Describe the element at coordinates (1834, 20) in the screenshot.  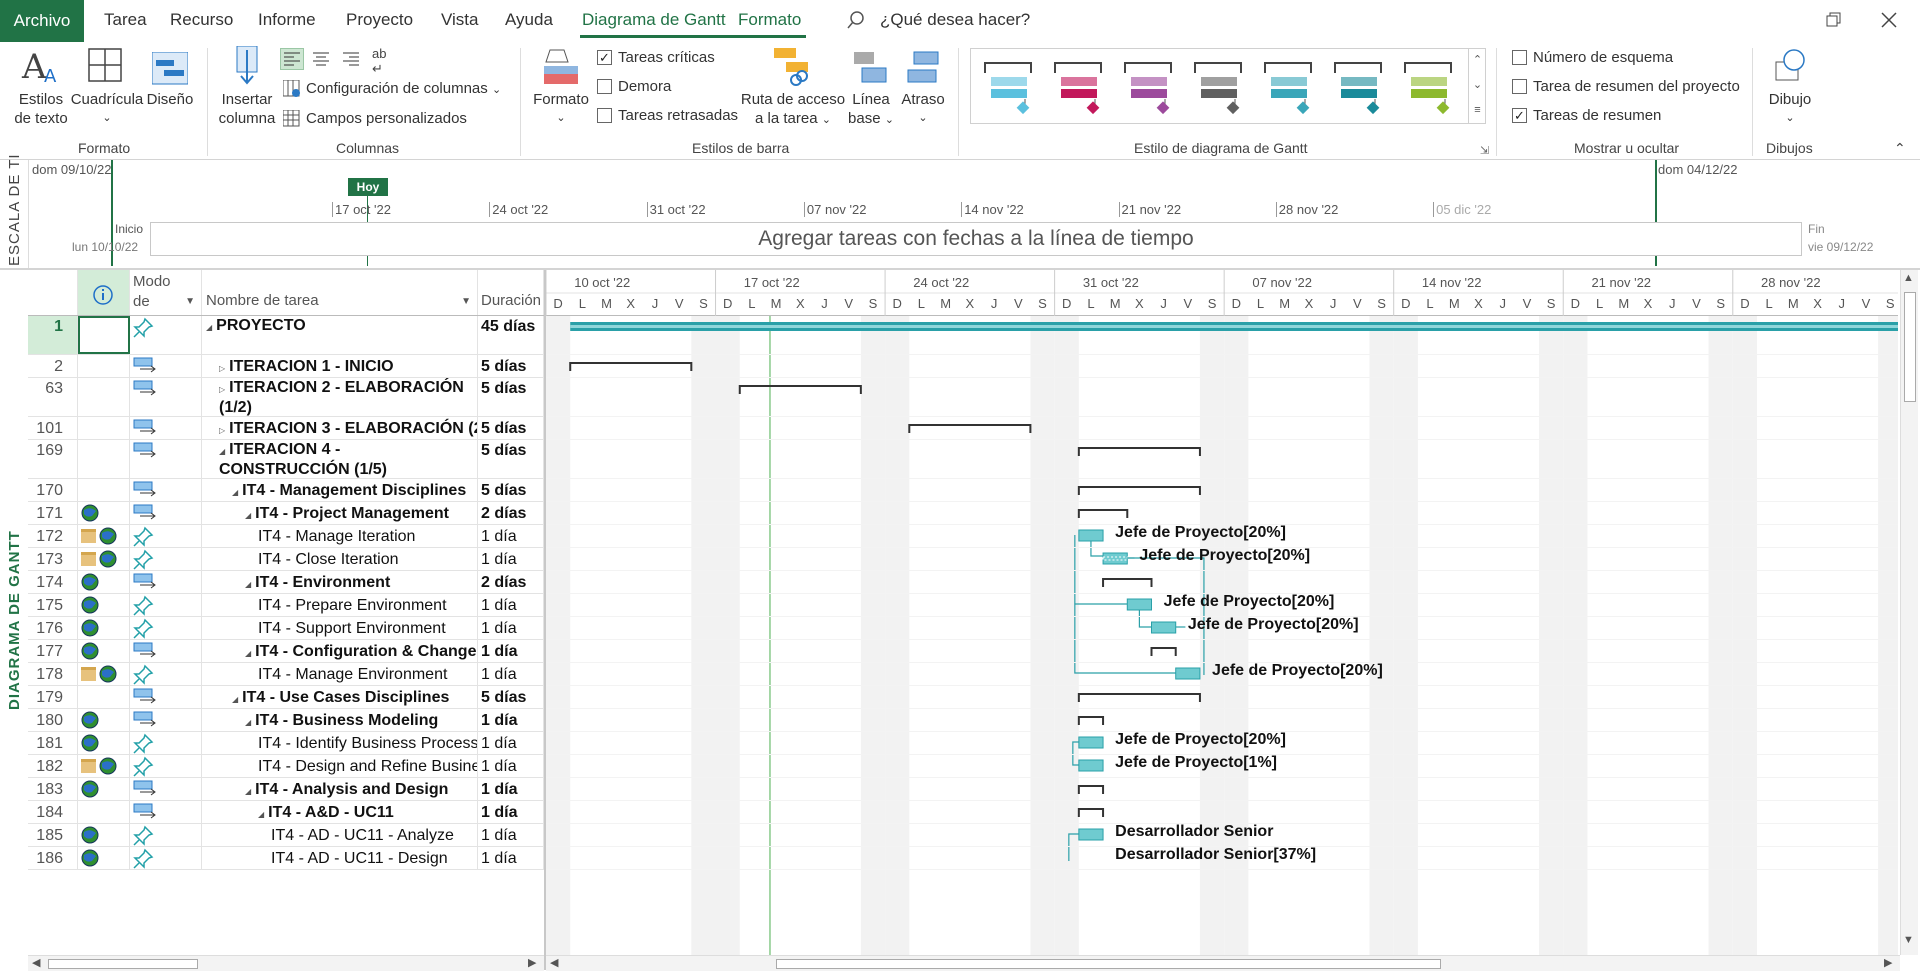
I see `restore-icon` at that location.